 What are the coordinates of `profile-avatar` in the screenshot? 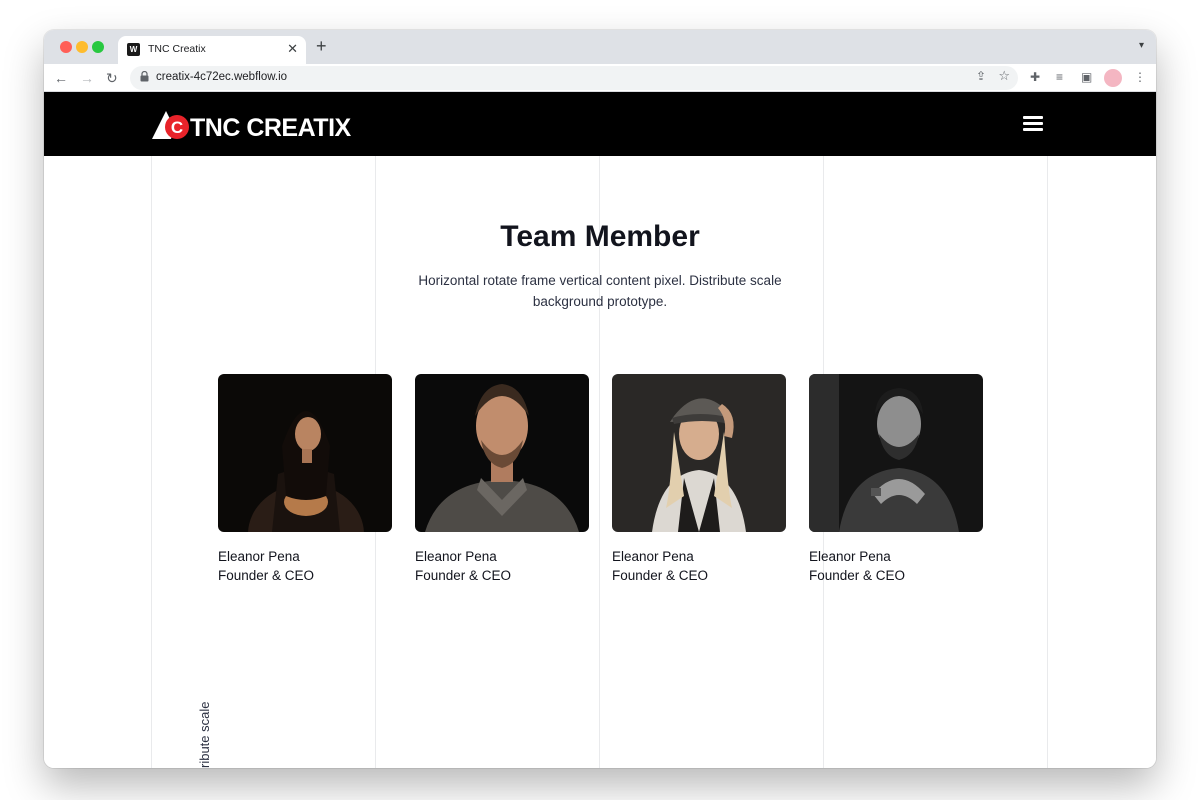 It's located at (1113, 78).